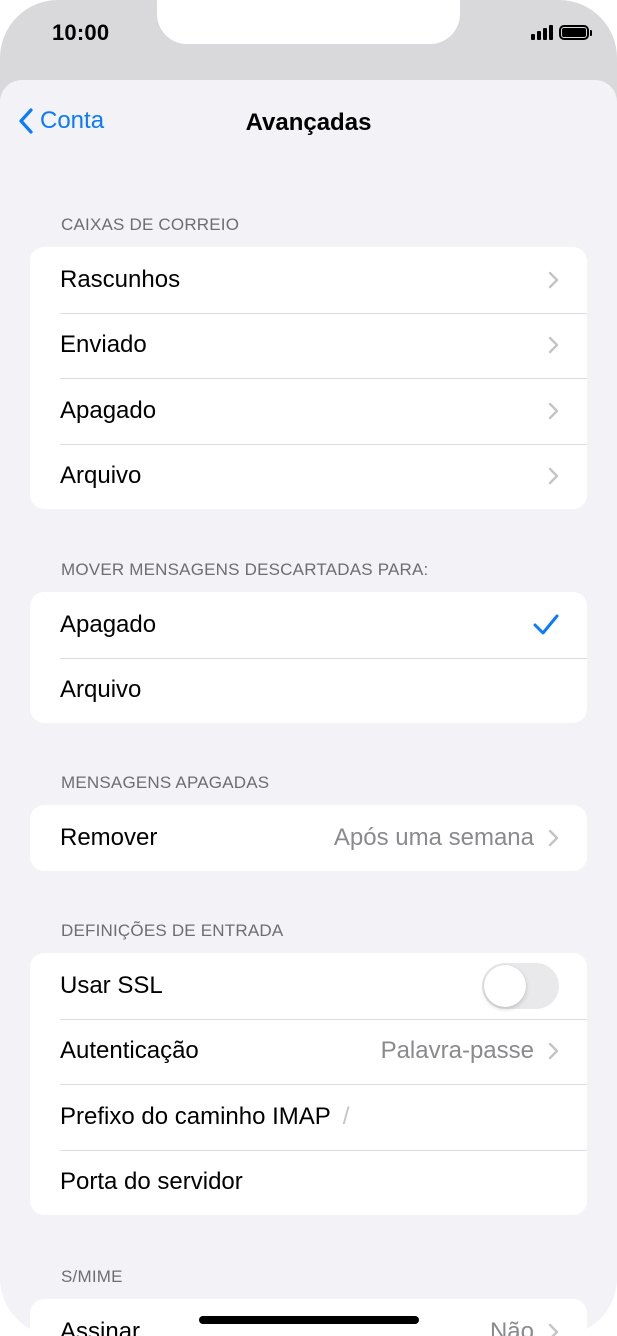 This screenshot has height=1336, width=617. Describe the element at coordinates (195, 1116) in the screenshot. I see `row-label: Prefixo do caminho IMAP` at that location.